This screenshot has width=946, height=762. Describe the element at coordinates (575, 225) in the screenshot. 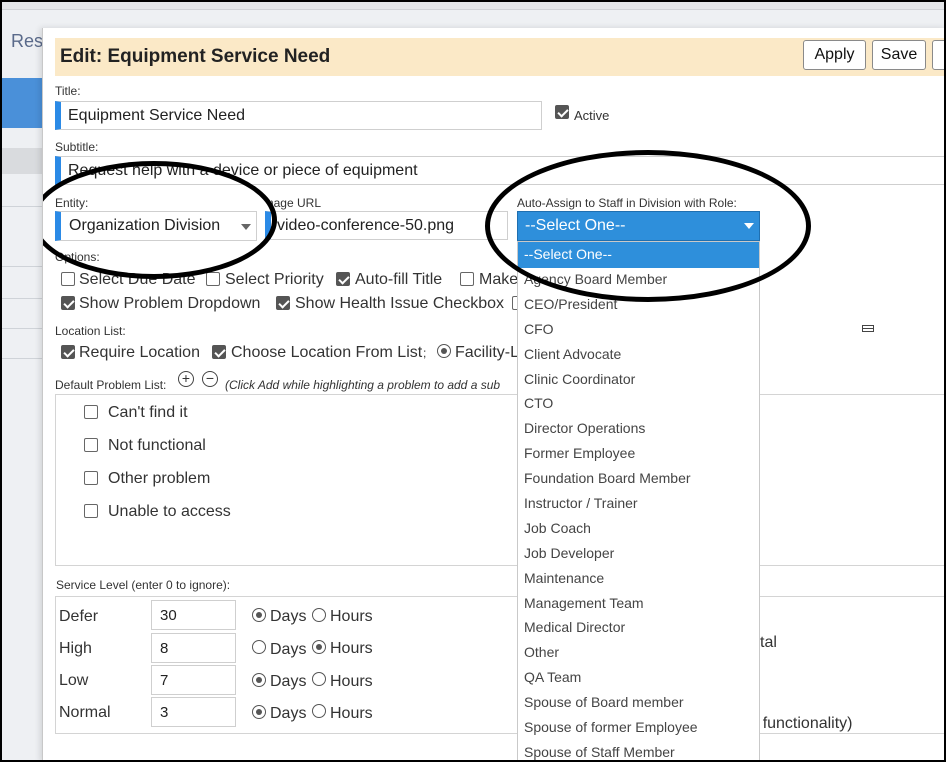

I see `auto-assign-select-value: --Select One--` at that location.